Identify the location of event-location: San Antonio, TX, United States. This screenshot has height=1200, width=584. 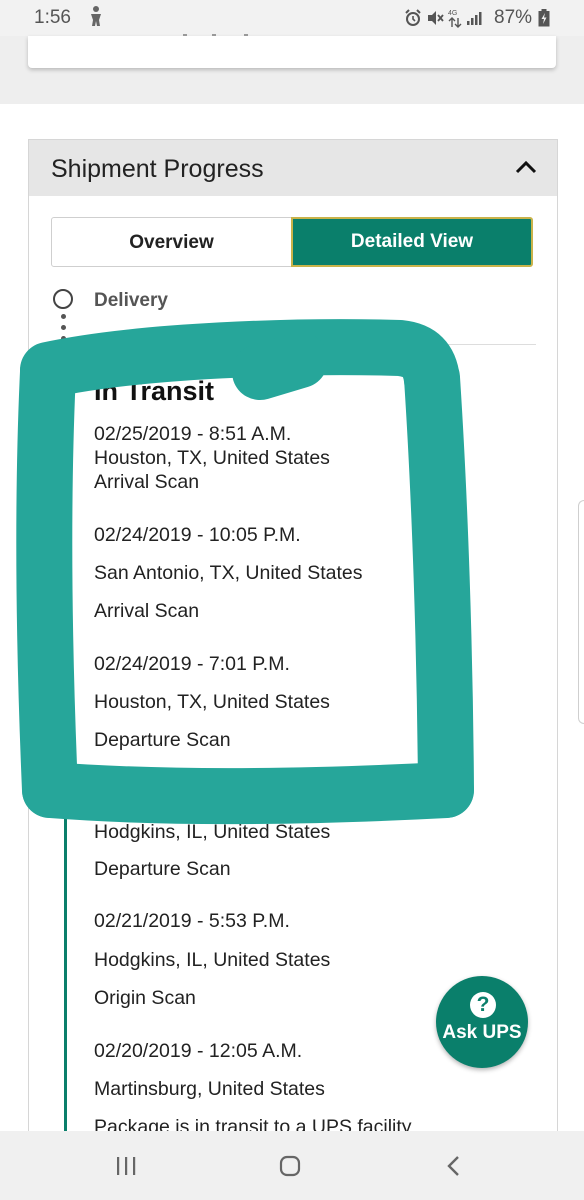
(228, 573).